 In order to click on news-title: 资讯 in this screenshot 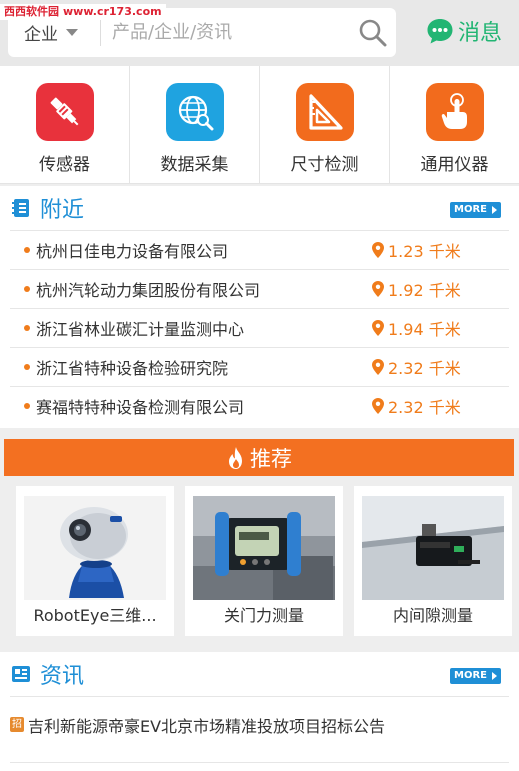, I will do `click(62, 676)`.